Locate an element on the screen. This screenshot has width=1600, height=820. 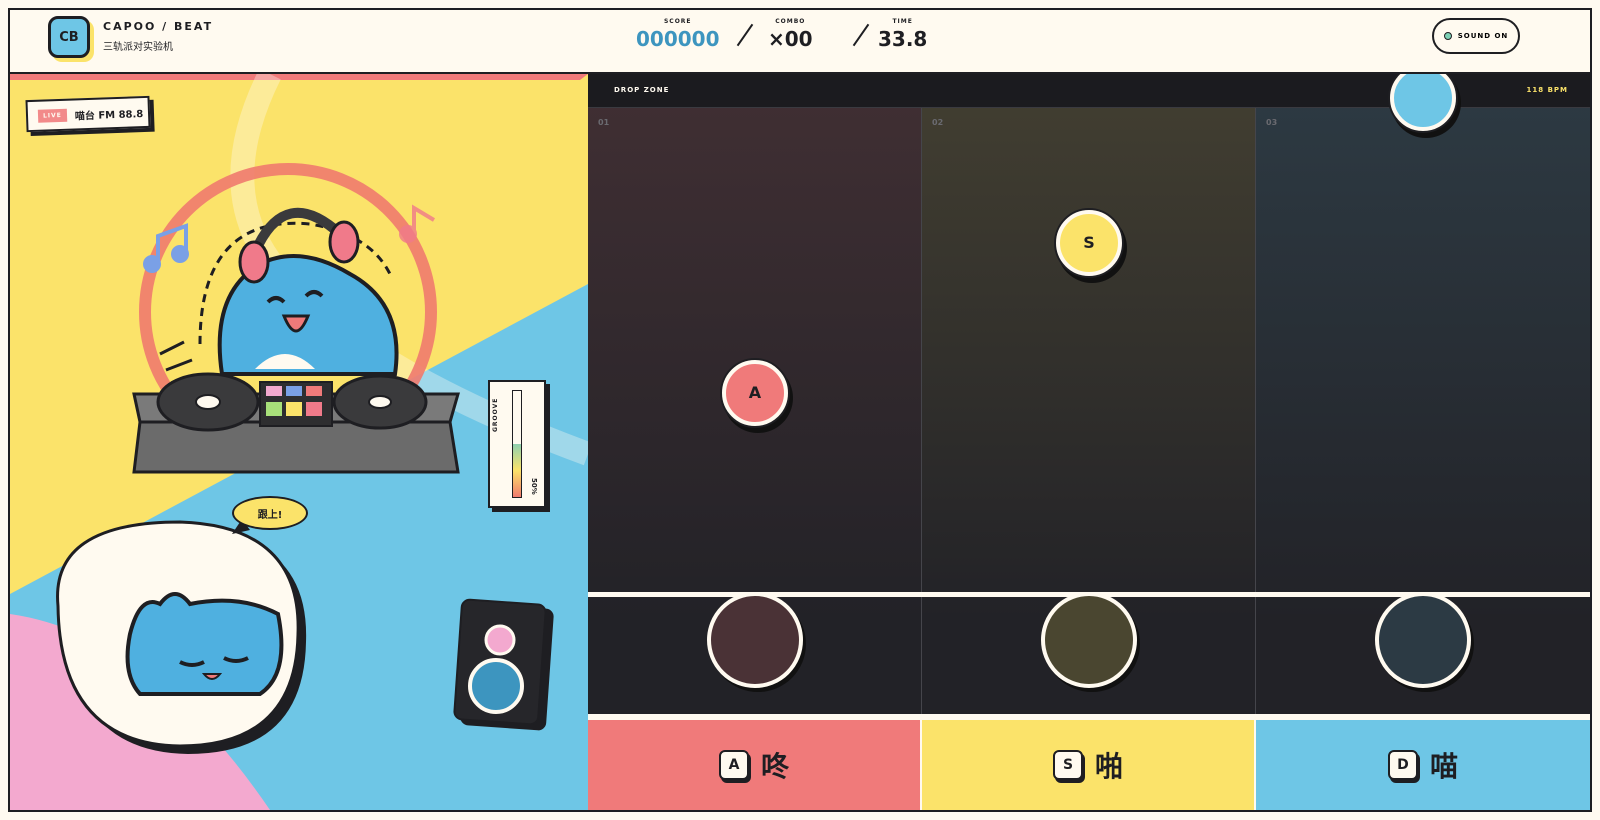
groove-label: GROOVE is located at coordinates (495, 414).